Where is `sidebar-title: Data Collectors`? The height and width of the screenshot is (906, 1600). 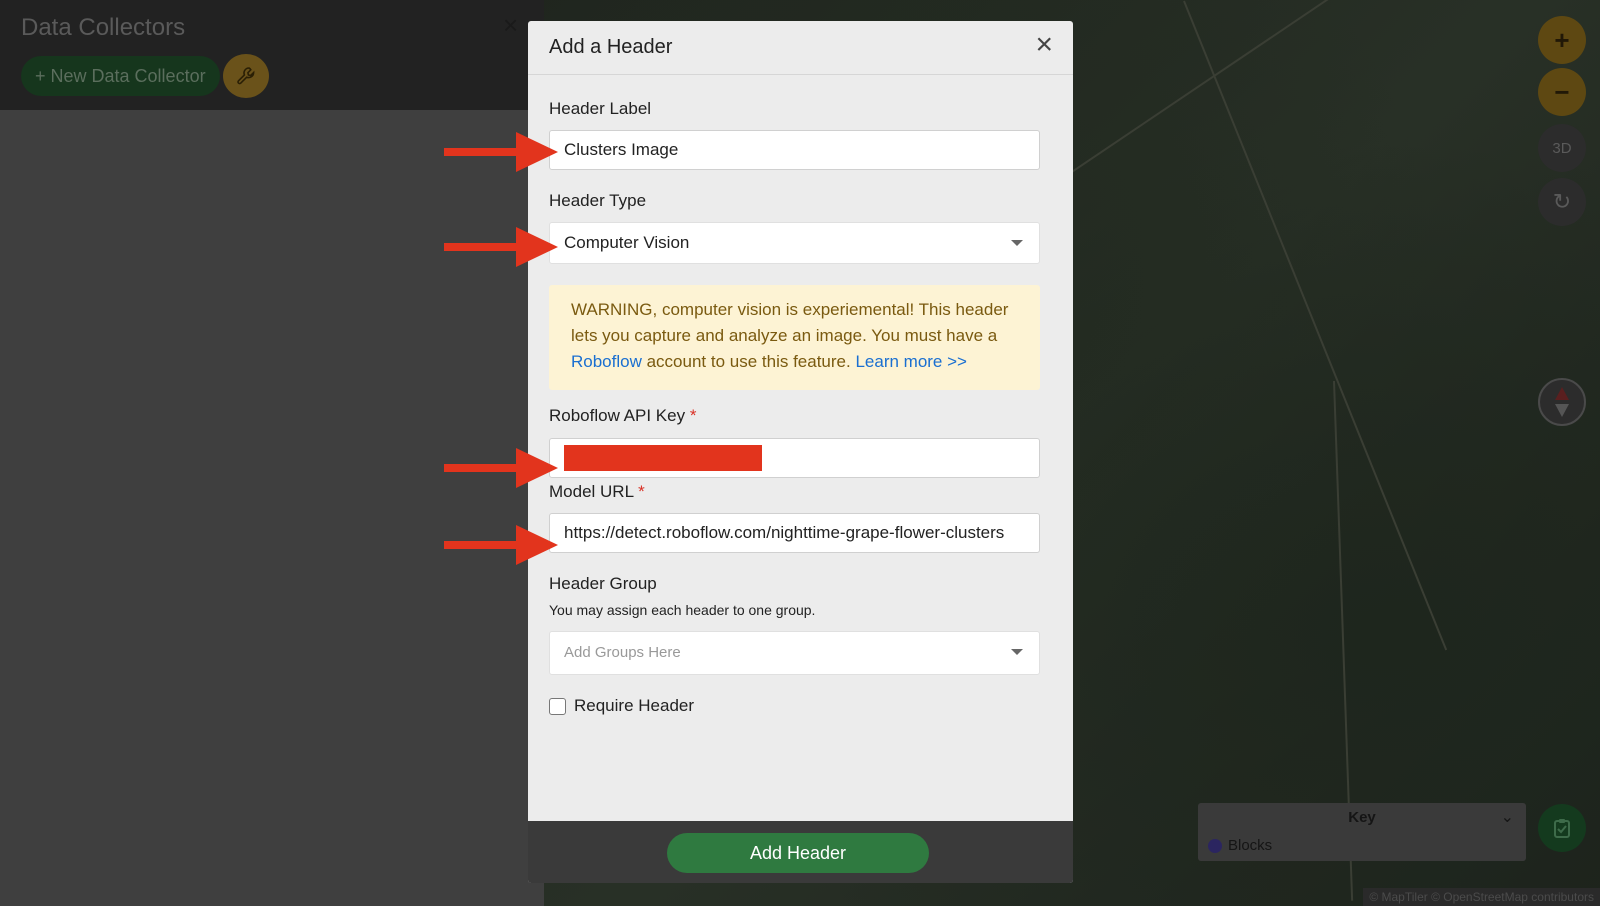 sidebar-title: Data Collectors is located at coordinates (103, 27).